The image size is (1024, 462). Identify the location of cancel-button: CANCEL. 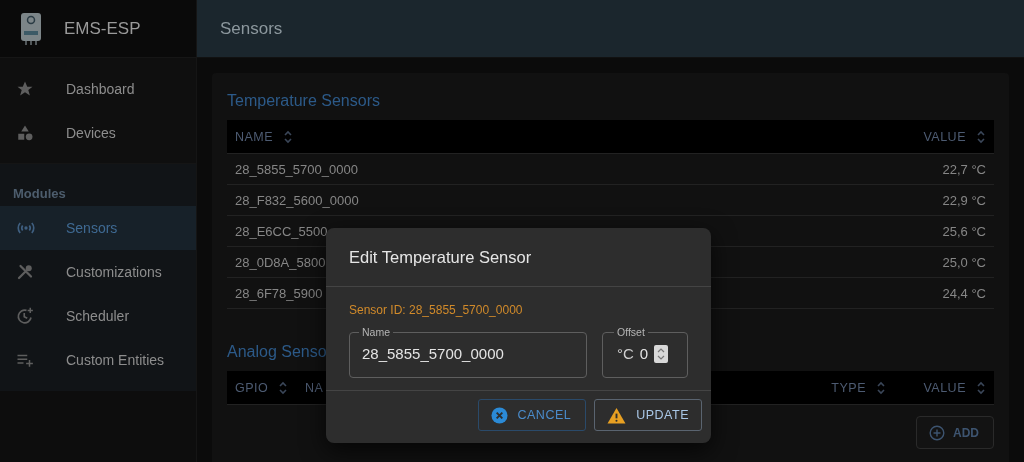
(532, 415).